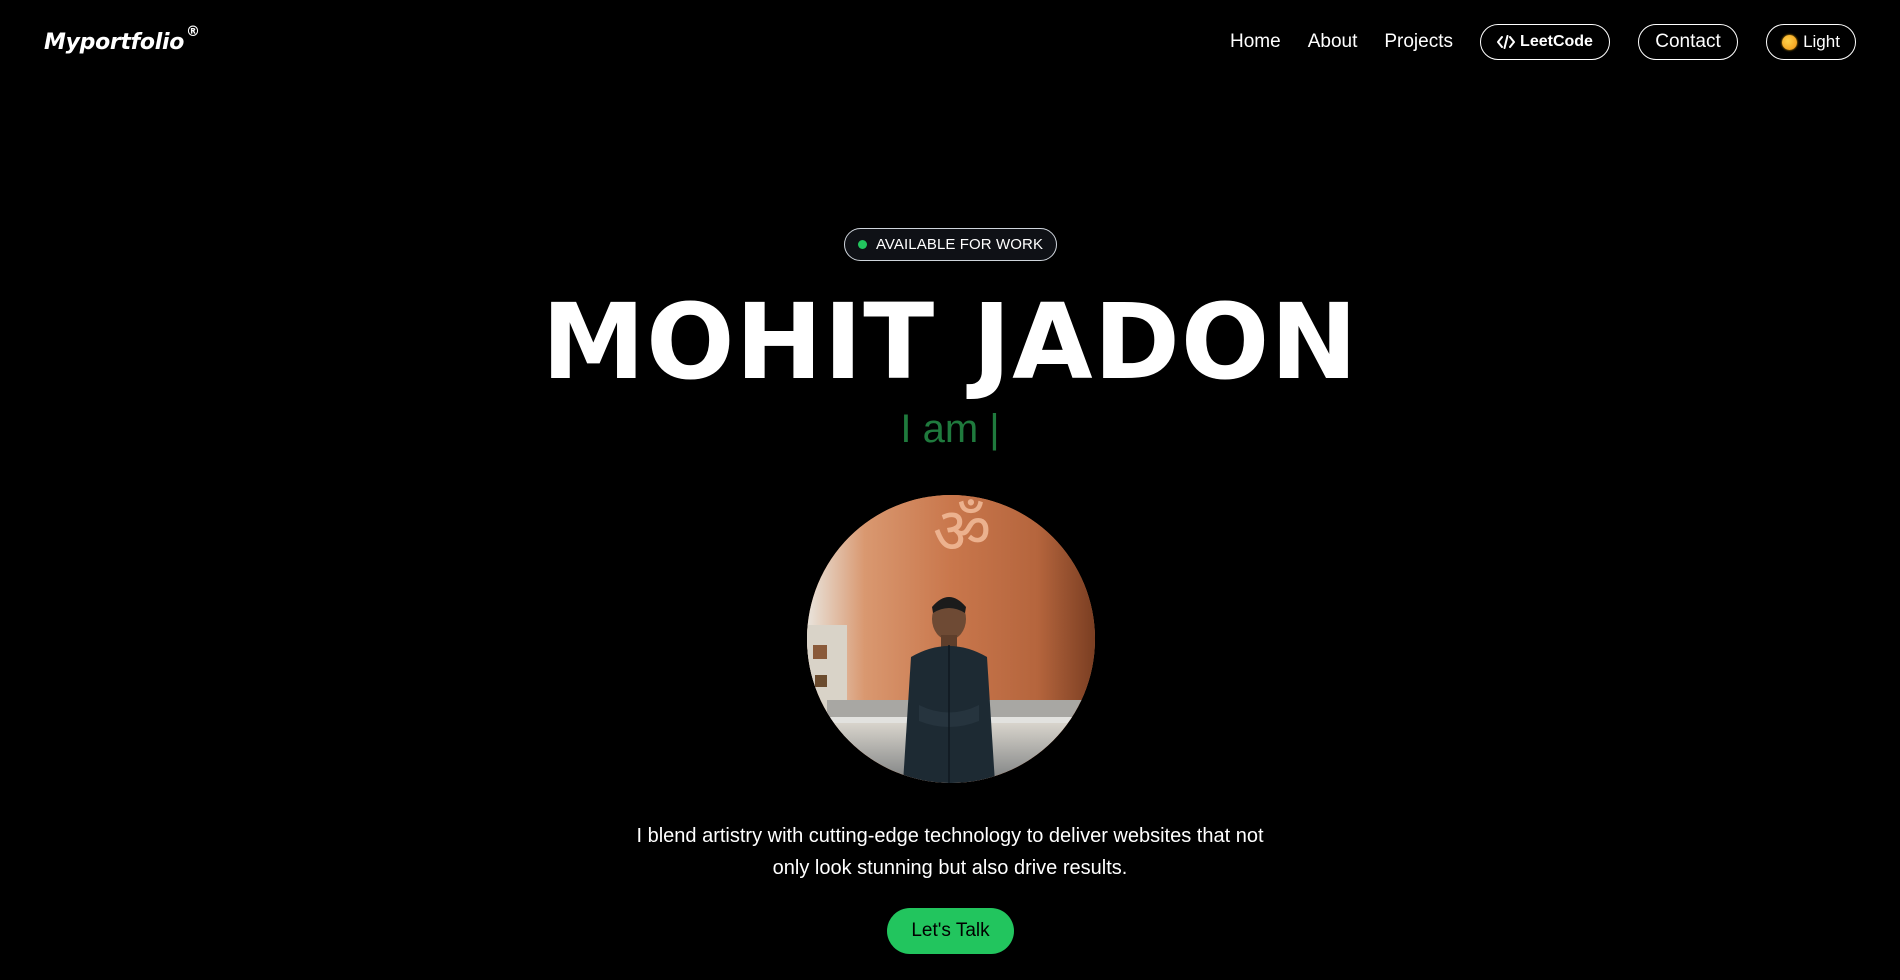  What do you see at coordinates (862, 244) in the screenshot?
I see `status-dot-icon` at bounding box center [862, 244].